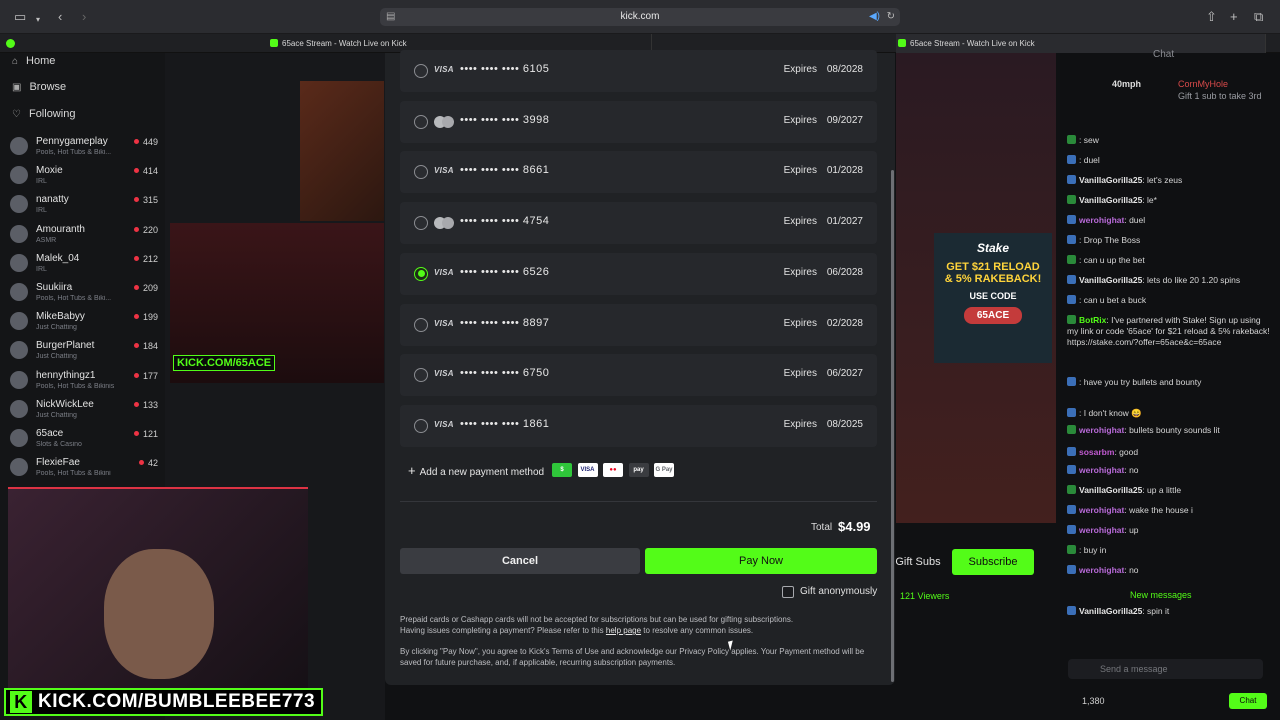  What do you see at coordinates (1178, 93) in the screenshot?
I see `pinned-gift: 40mph CornMyHole Gift 1 sub to take 3rd` at bounding box center [1178, 93].